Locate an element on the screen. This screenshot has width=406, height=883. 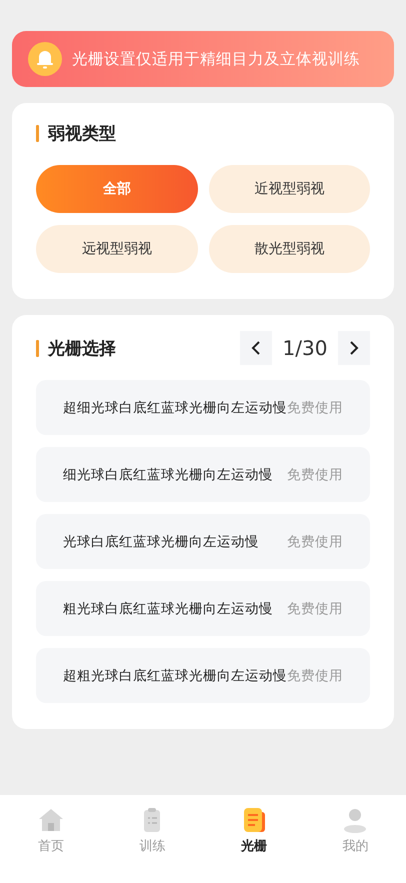
bell-icon is located at coordinates (45, 59).